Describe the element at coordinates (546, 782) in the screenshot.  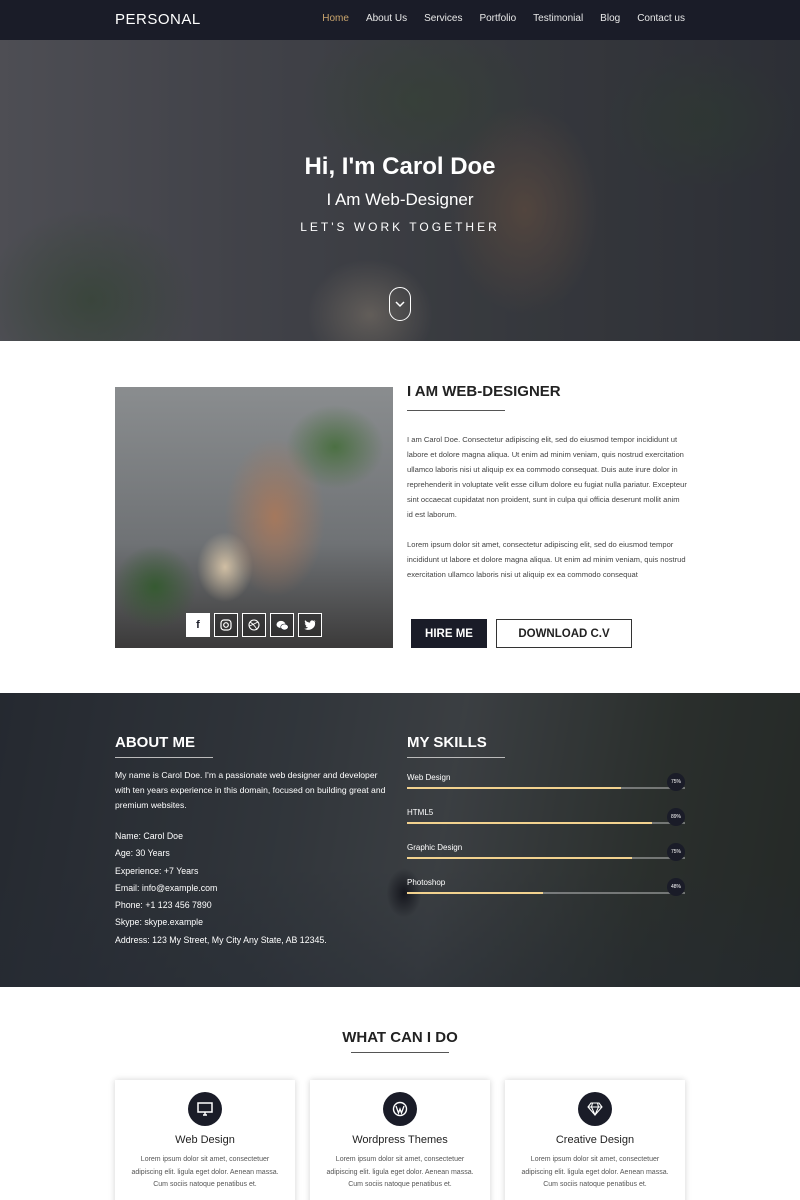
I see `skill-web-design: Web Design 75%` at that location.